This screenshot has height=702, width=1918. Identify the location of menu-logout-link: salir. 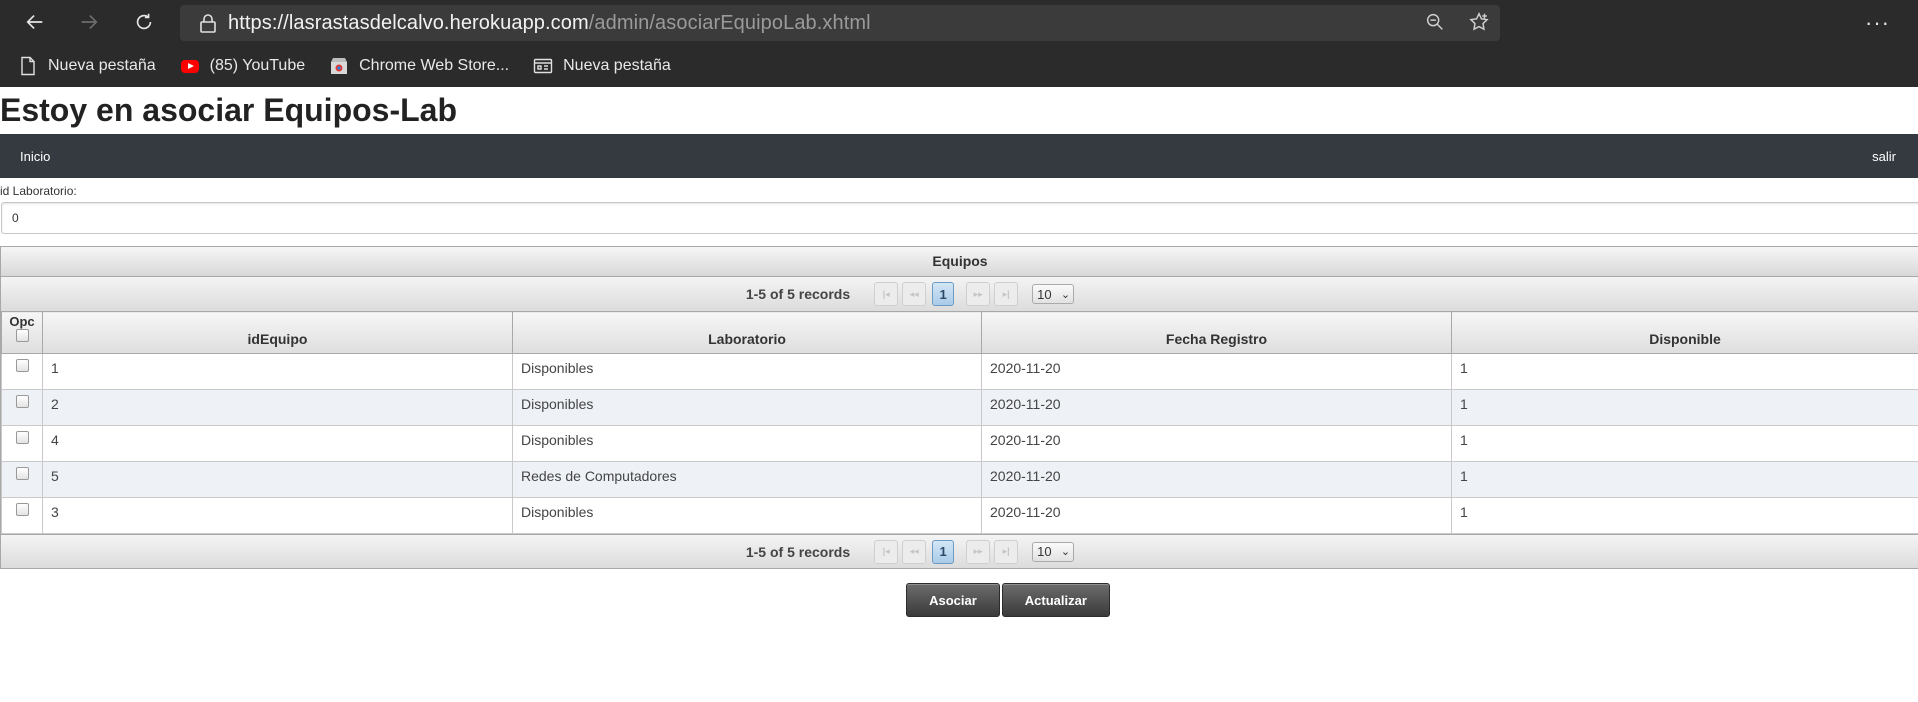
(1884, 156).